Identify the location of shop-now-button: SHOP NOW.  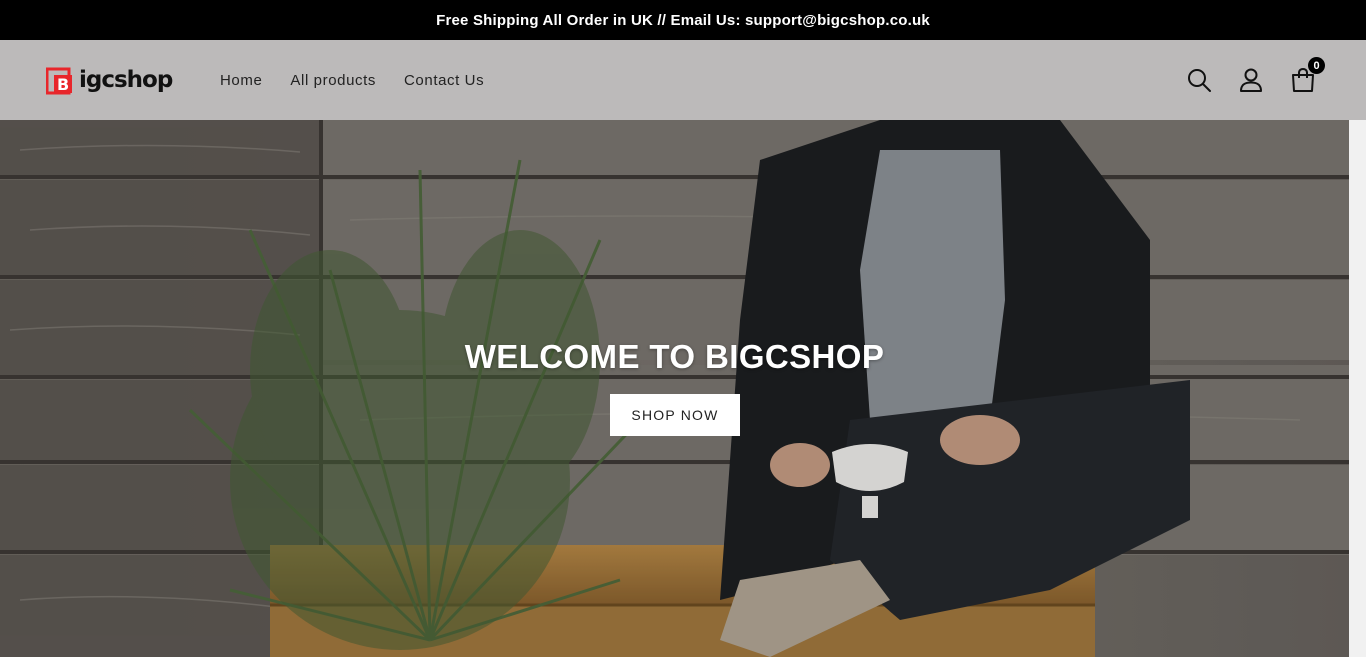
(675, 415).